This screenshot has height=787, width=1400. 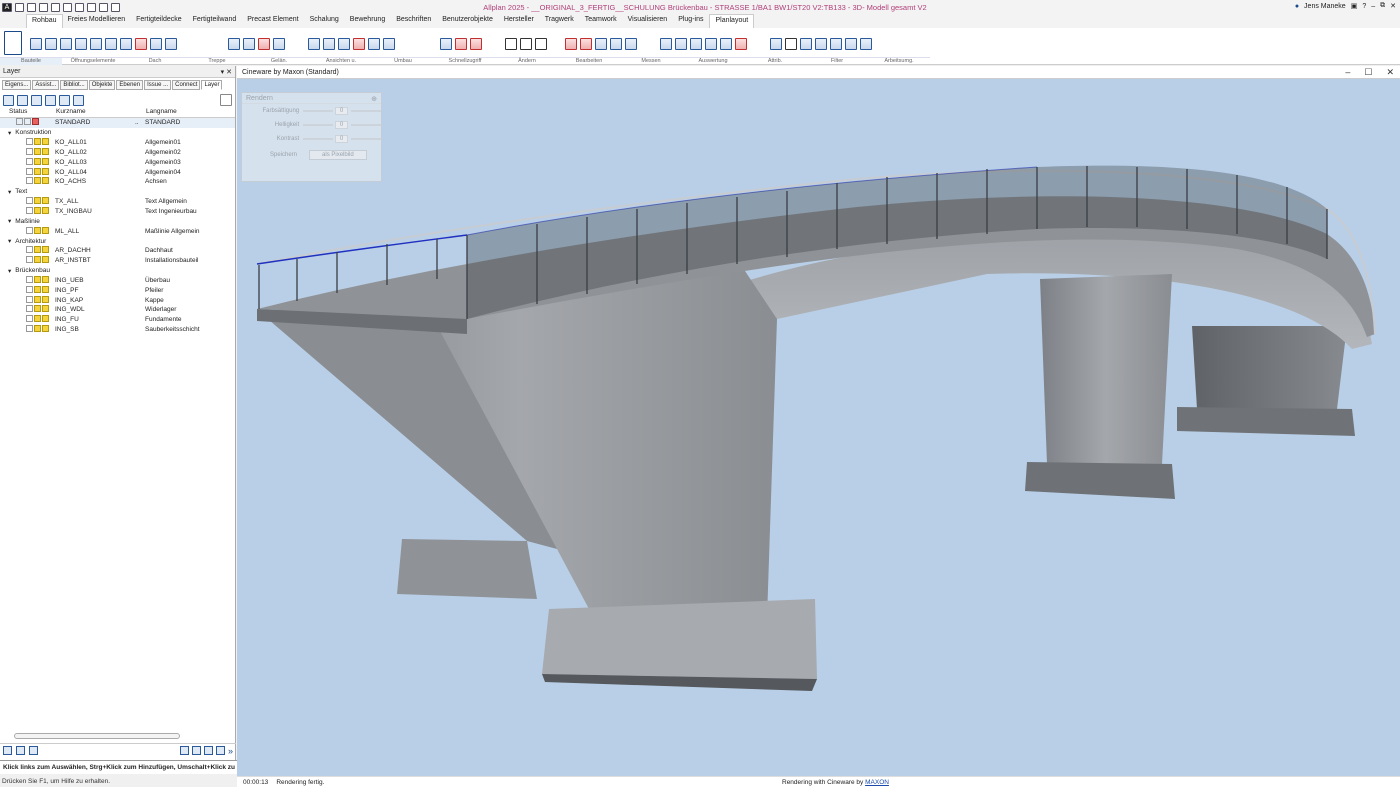 I want to click on horizontal-scrollbar, so click(x=97, y=736).